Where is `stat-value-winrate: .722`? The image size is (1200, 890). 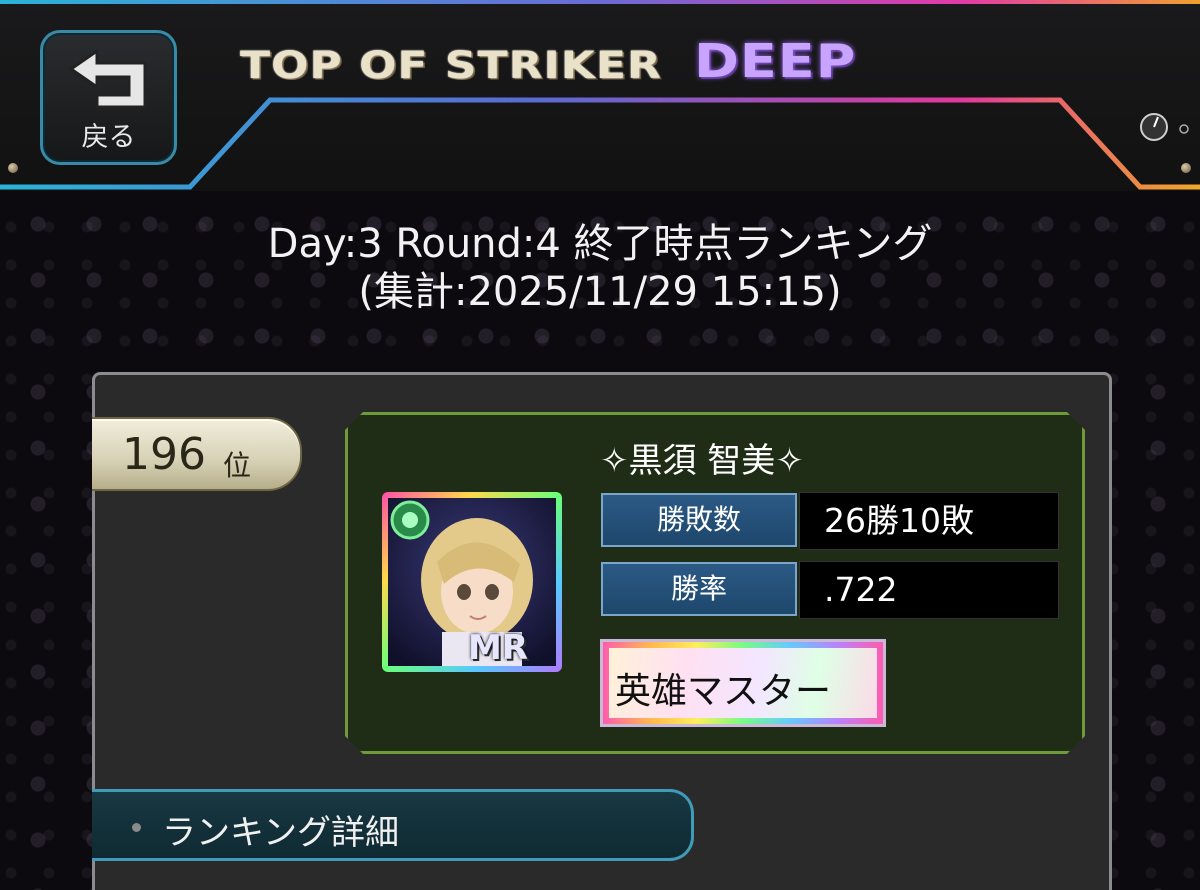 stat-value-winrate: .722 is located at coordinates (929, 590).